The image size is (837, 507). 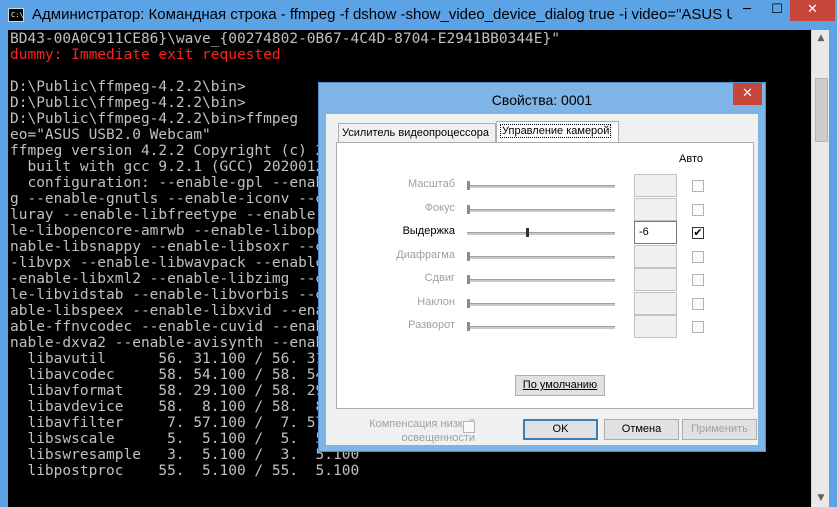 I want to click on console-line: libavdevice 58. 8.100 / 58. 8.100, so click(x=185, y=407).